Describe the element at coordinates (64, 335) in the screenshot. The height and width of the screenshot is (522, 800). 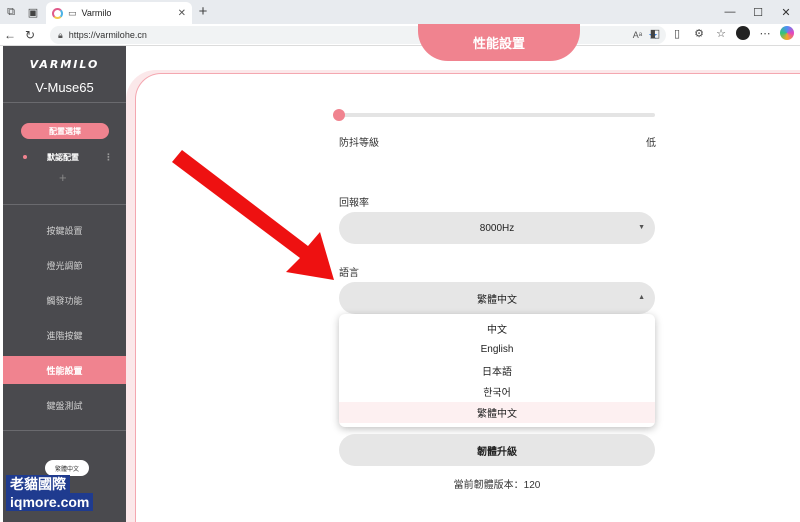
I see `menu-item-advanced-keys: 進階按鍵` at that location.